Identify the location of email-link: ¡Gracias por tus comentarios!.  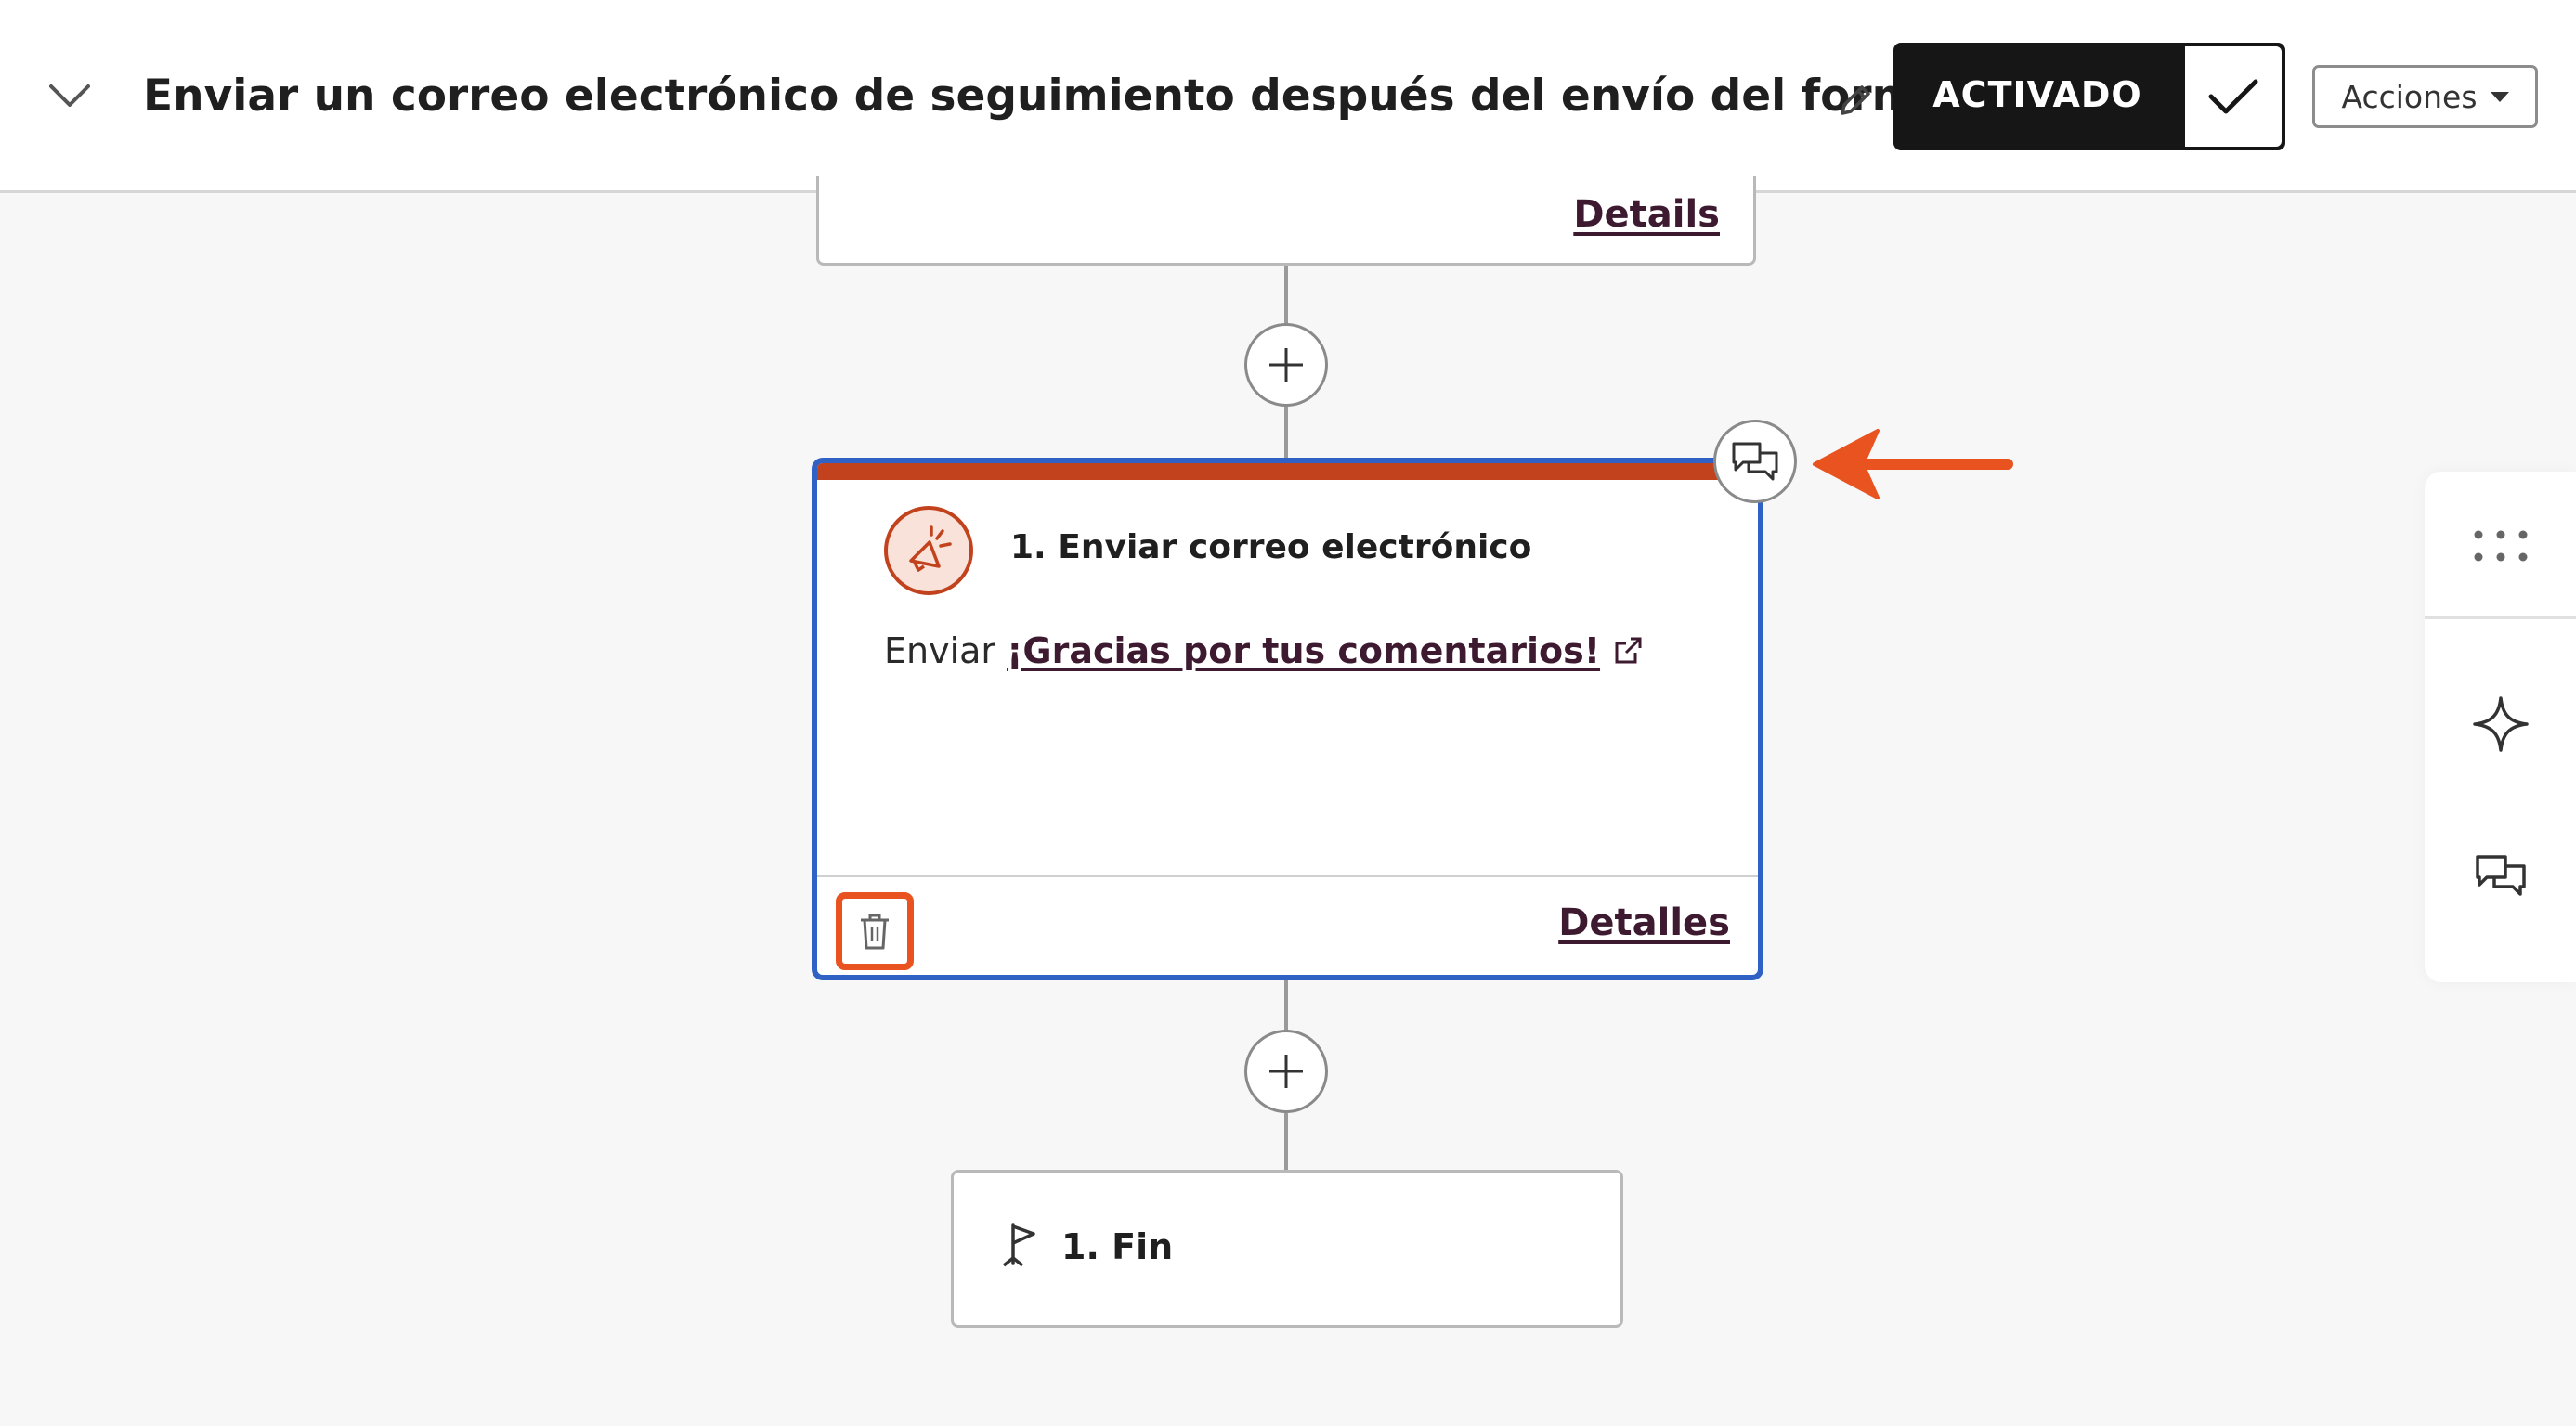
(1304, 650).